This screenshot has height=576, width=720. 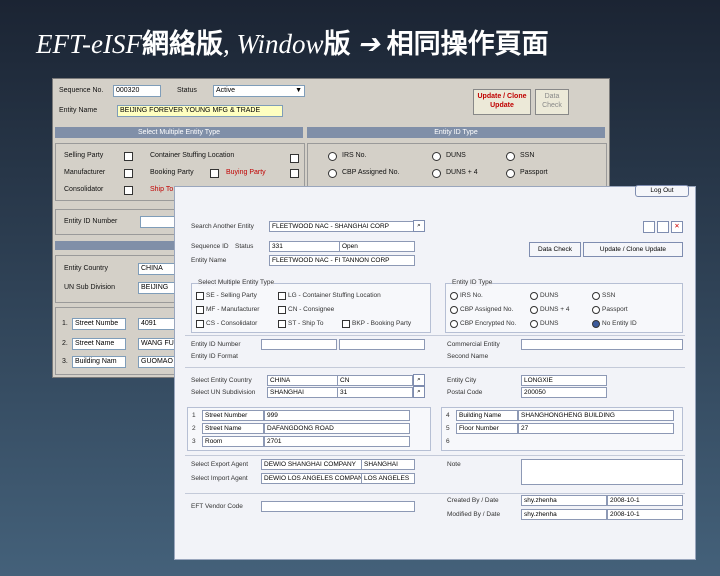 What do you see at coordinates (116, 222) in the screenshot?
I see `entity-id-group: Entity ID Number` at bounding box center [116, 222].